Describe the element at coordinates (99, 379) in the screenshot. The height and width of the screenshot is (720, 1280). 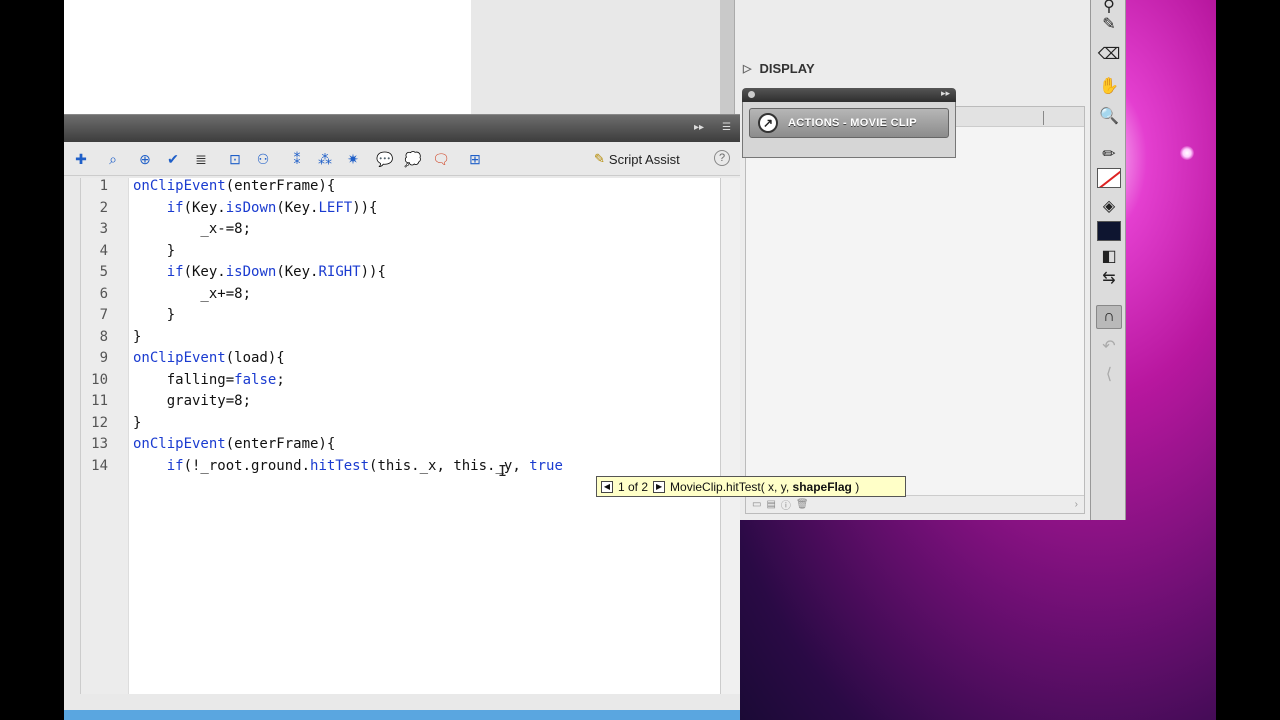
I see `line-number: 10` at that location.